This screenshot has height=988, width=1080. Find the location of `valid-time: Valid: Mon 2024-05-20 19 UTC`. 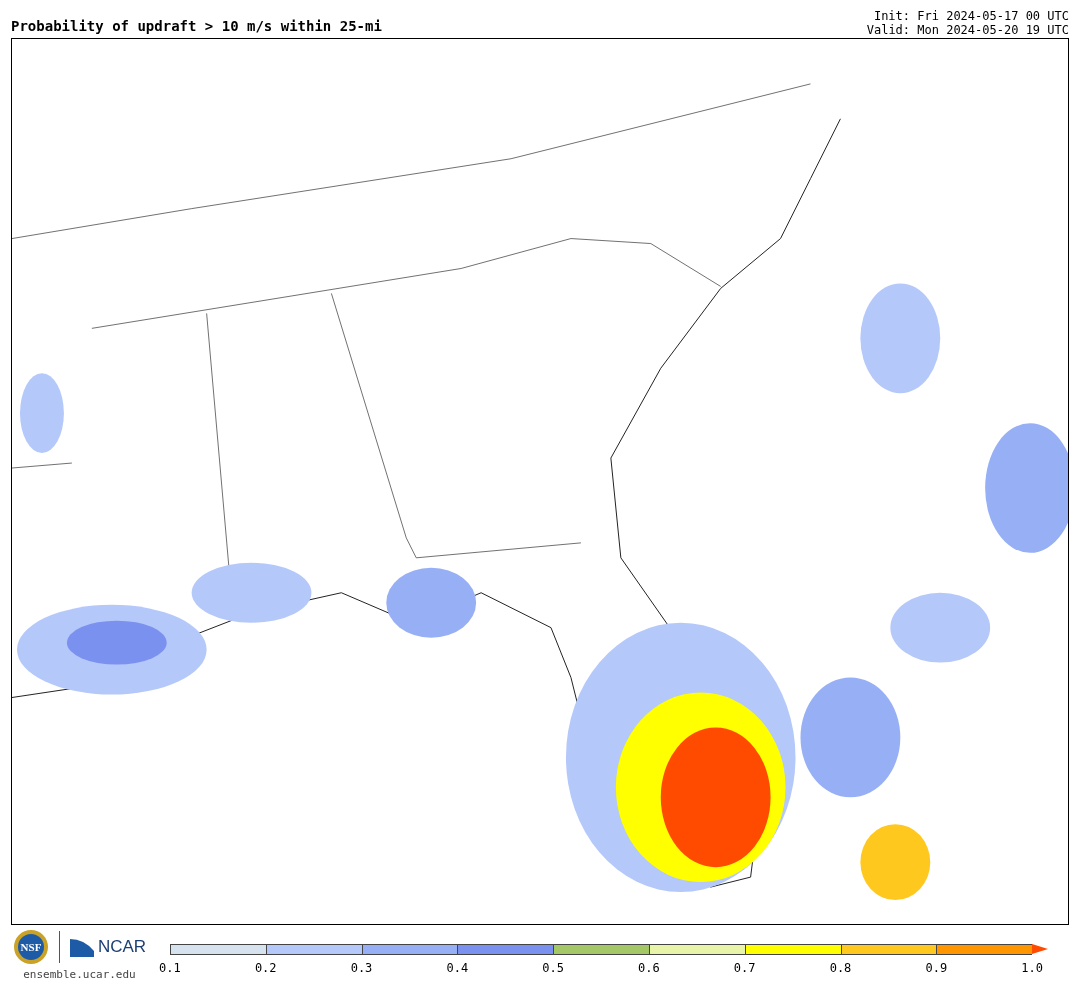

valid-time: Valid: Mon 2024-05-20 19 UTC is located at coordinates (967, 30).